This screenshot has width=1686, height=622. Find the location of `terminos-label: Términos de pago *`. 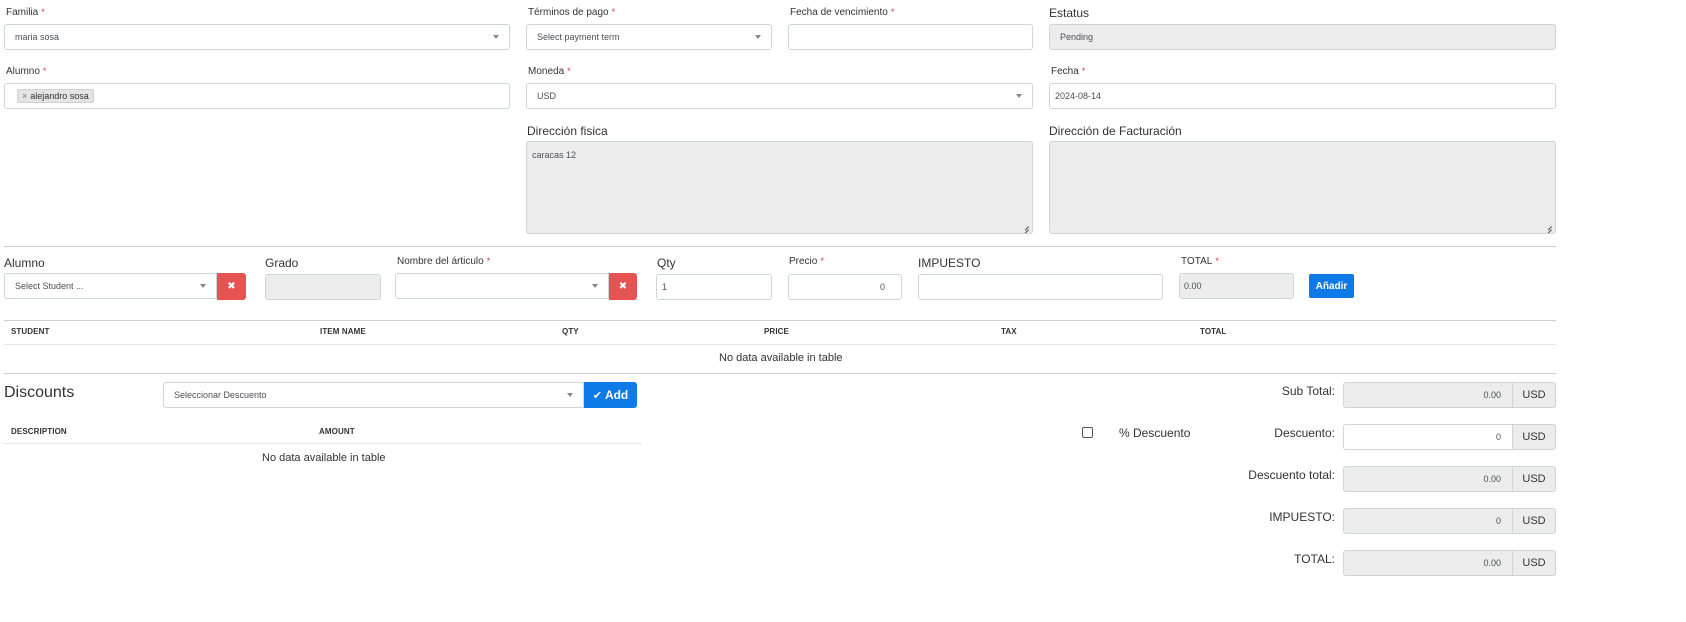

terminos-label: Términos de pago * is located at coordinates (572, 12).